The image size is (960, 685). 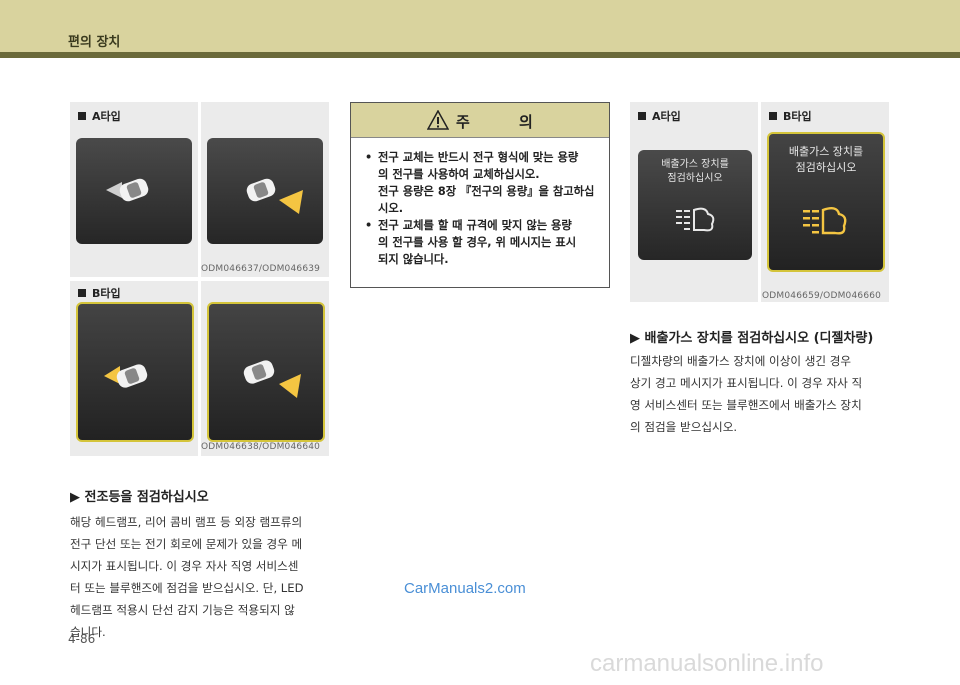 I want to click on headlamp-warning-screen-b1, so click(x=135, y=372).